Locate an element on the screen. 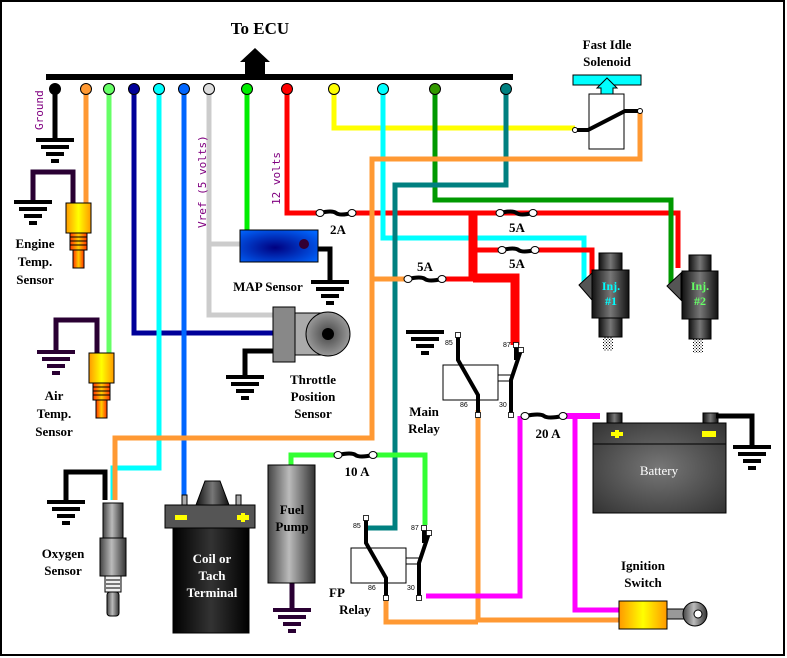  fuse-inj2-label: 5A is located at coordinates (517, 263).